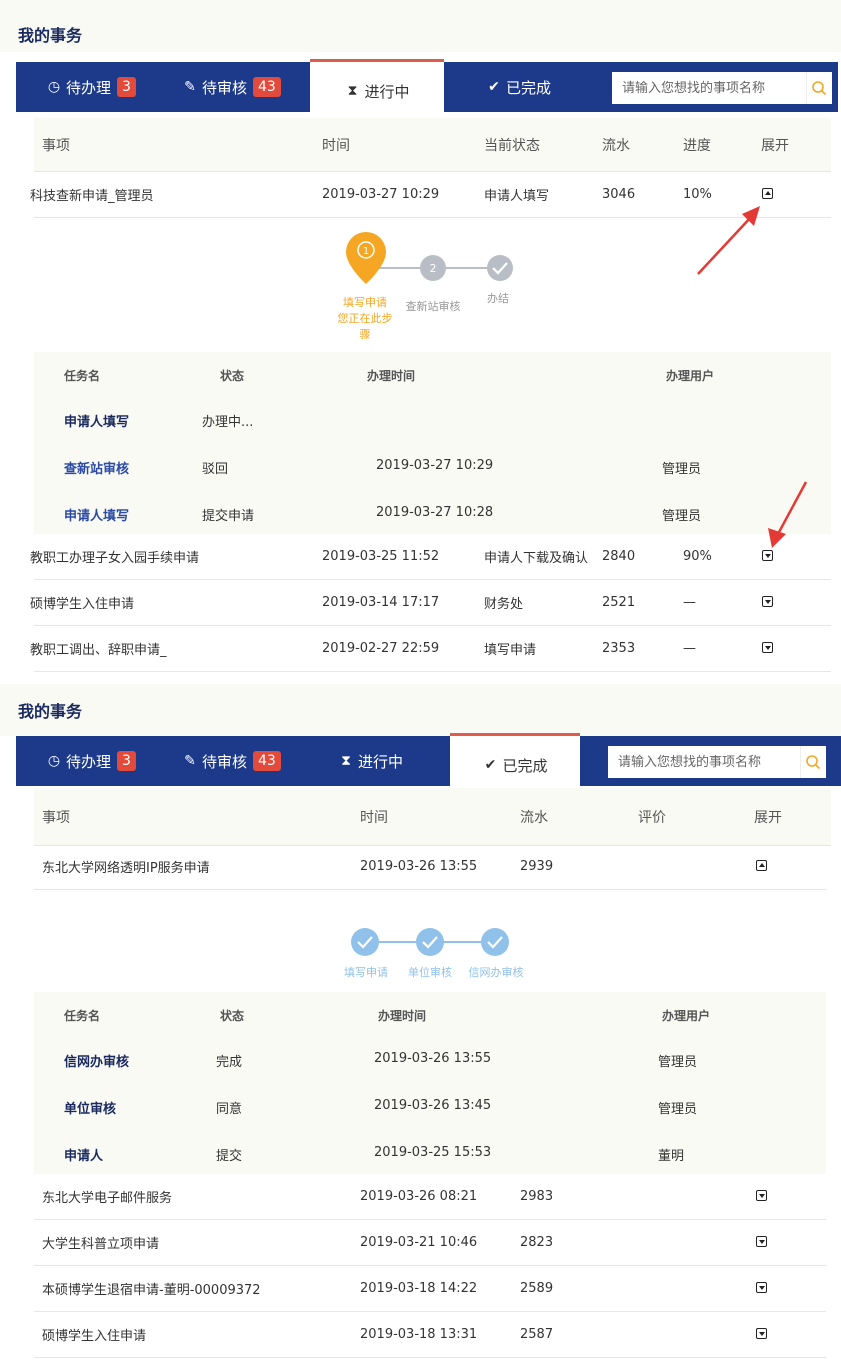 The image size is (841, 1370). I want to click on tab-label: 进行中, so click(387, 91).